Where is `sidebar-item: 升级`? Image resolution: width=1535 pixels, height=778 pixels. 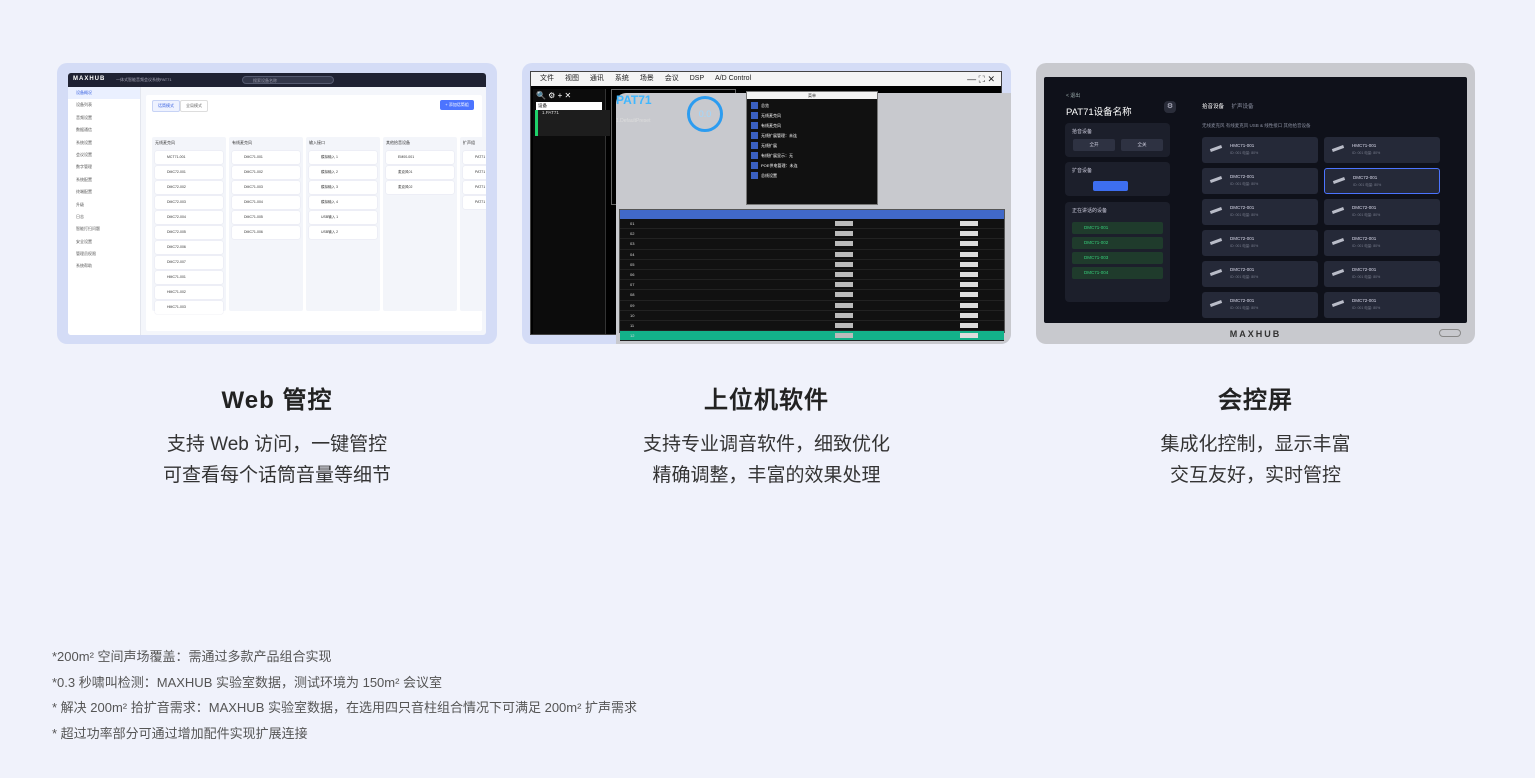 sidebar-item: 升级 is located at coordinates (104, 205).